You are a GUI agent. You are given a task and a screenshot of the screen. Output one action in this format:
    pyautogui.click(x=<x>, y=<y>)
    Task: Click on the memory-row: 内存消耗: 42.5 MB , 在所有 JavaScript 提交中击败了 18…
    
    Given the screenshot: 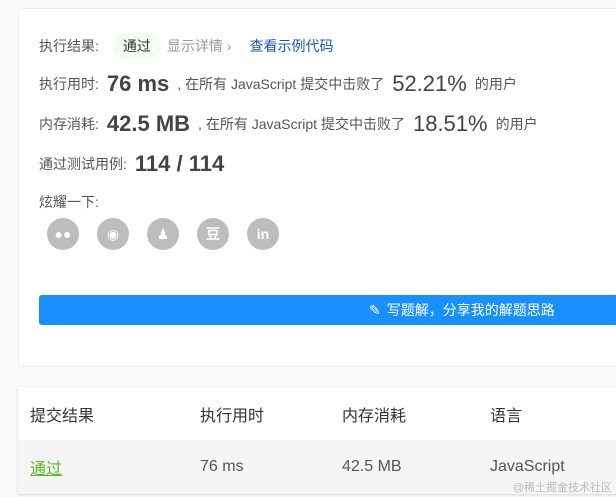 What is the action you would take?
    pyautogui.click(x=288, y=124)
    